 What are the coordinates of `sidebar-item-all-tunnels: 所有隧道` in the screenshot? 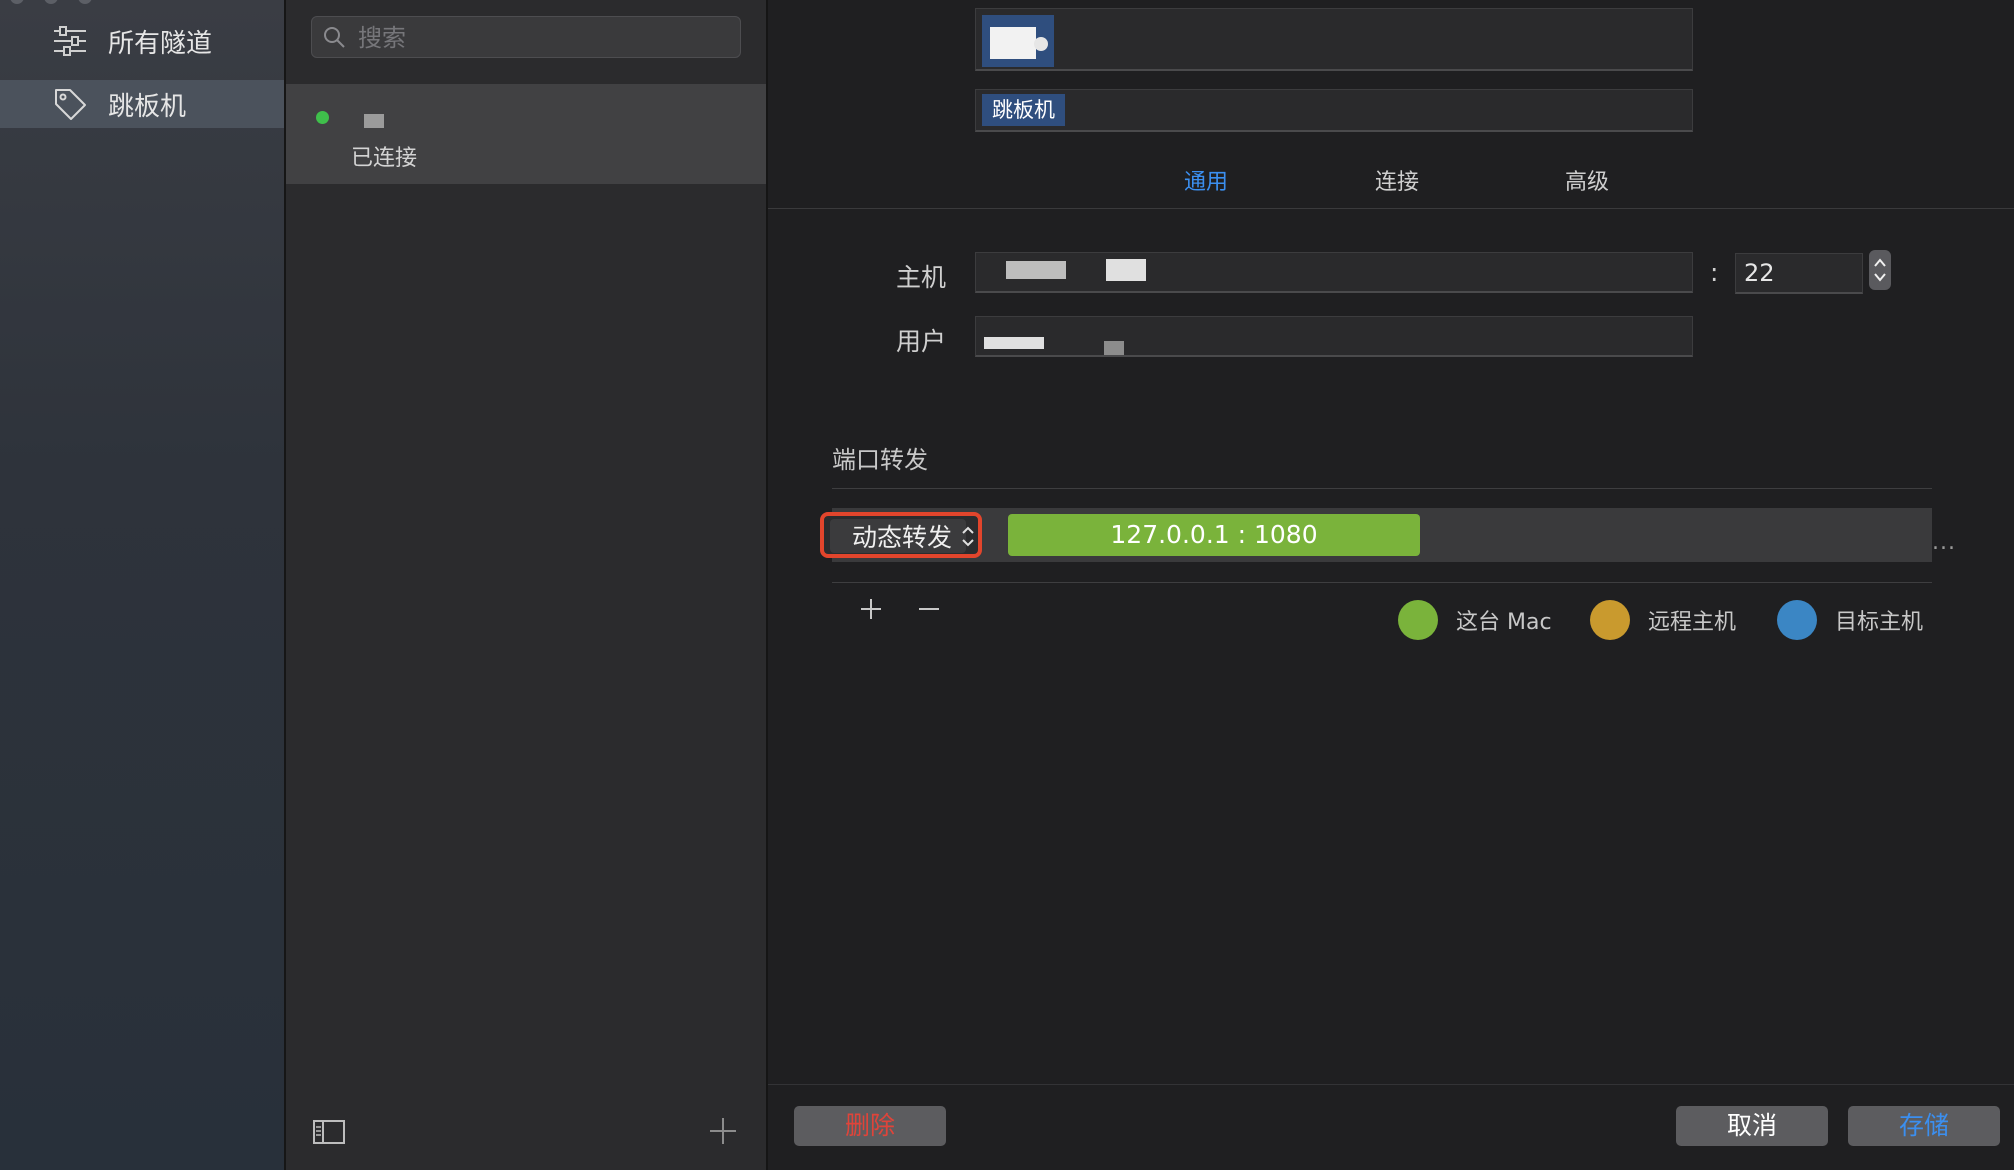 It's located at (142, 41).